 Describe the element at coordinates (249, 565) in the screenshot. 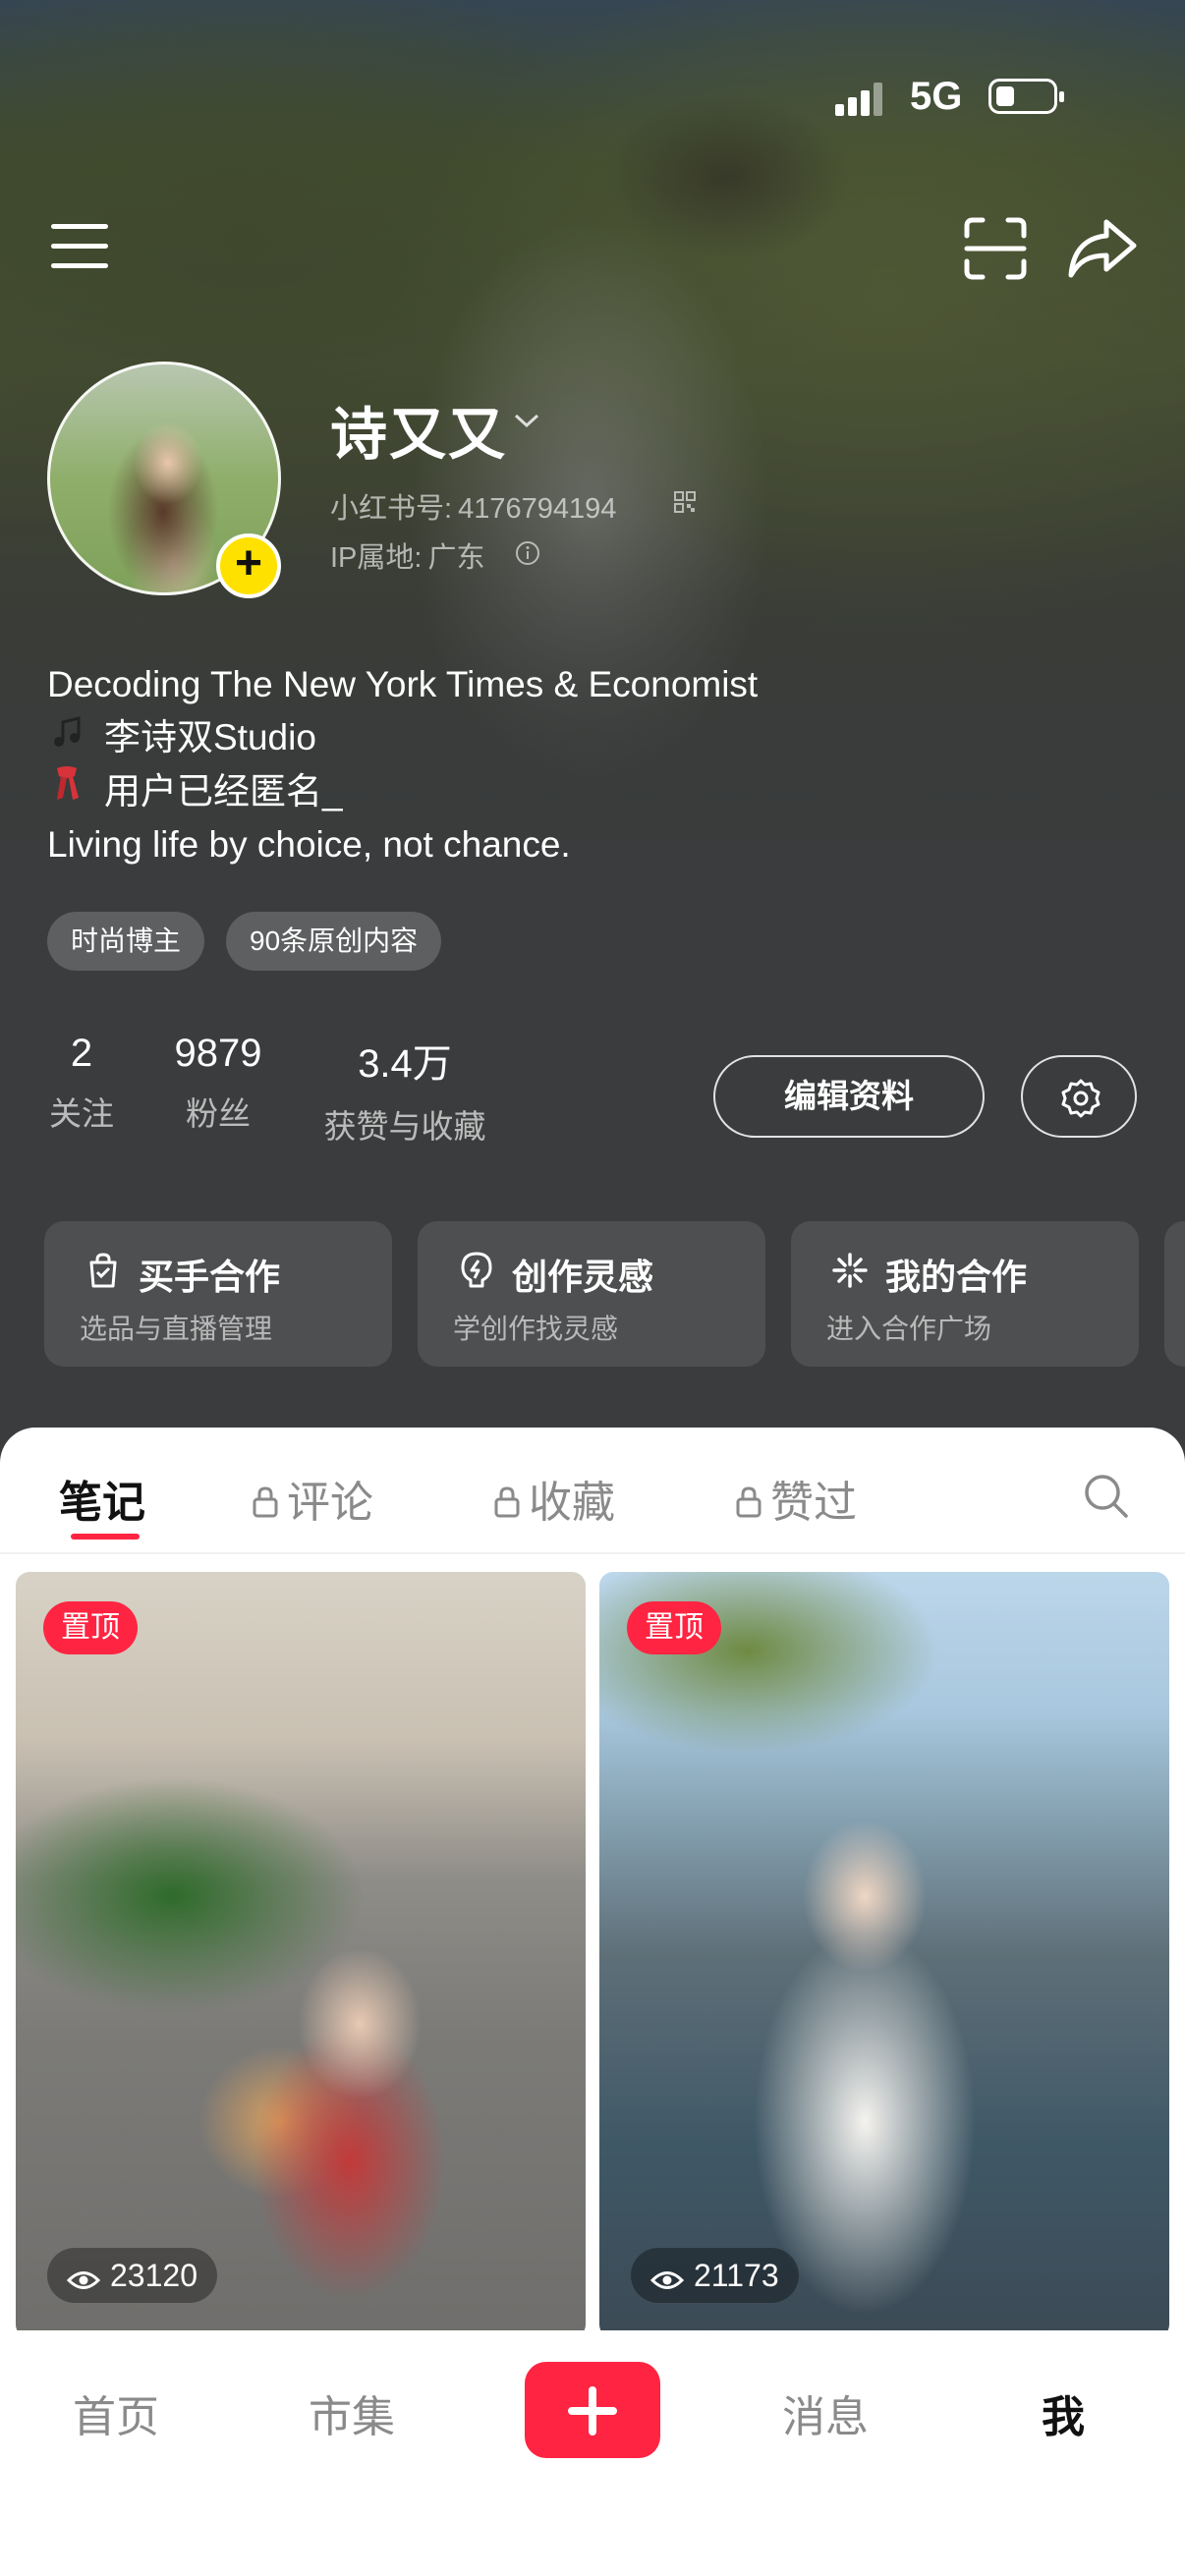

I see `add-avatar-button: +` at that location.